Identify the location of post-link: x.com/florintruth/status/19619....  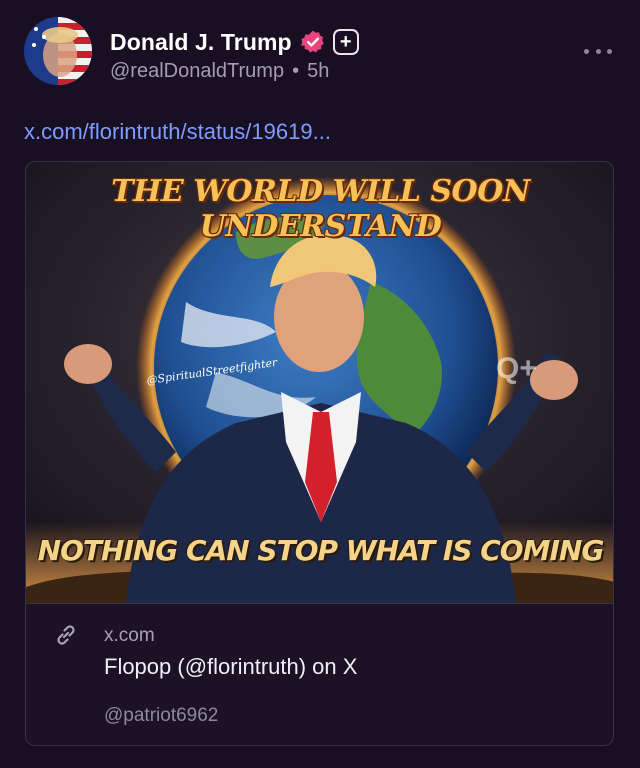
(177, 132).